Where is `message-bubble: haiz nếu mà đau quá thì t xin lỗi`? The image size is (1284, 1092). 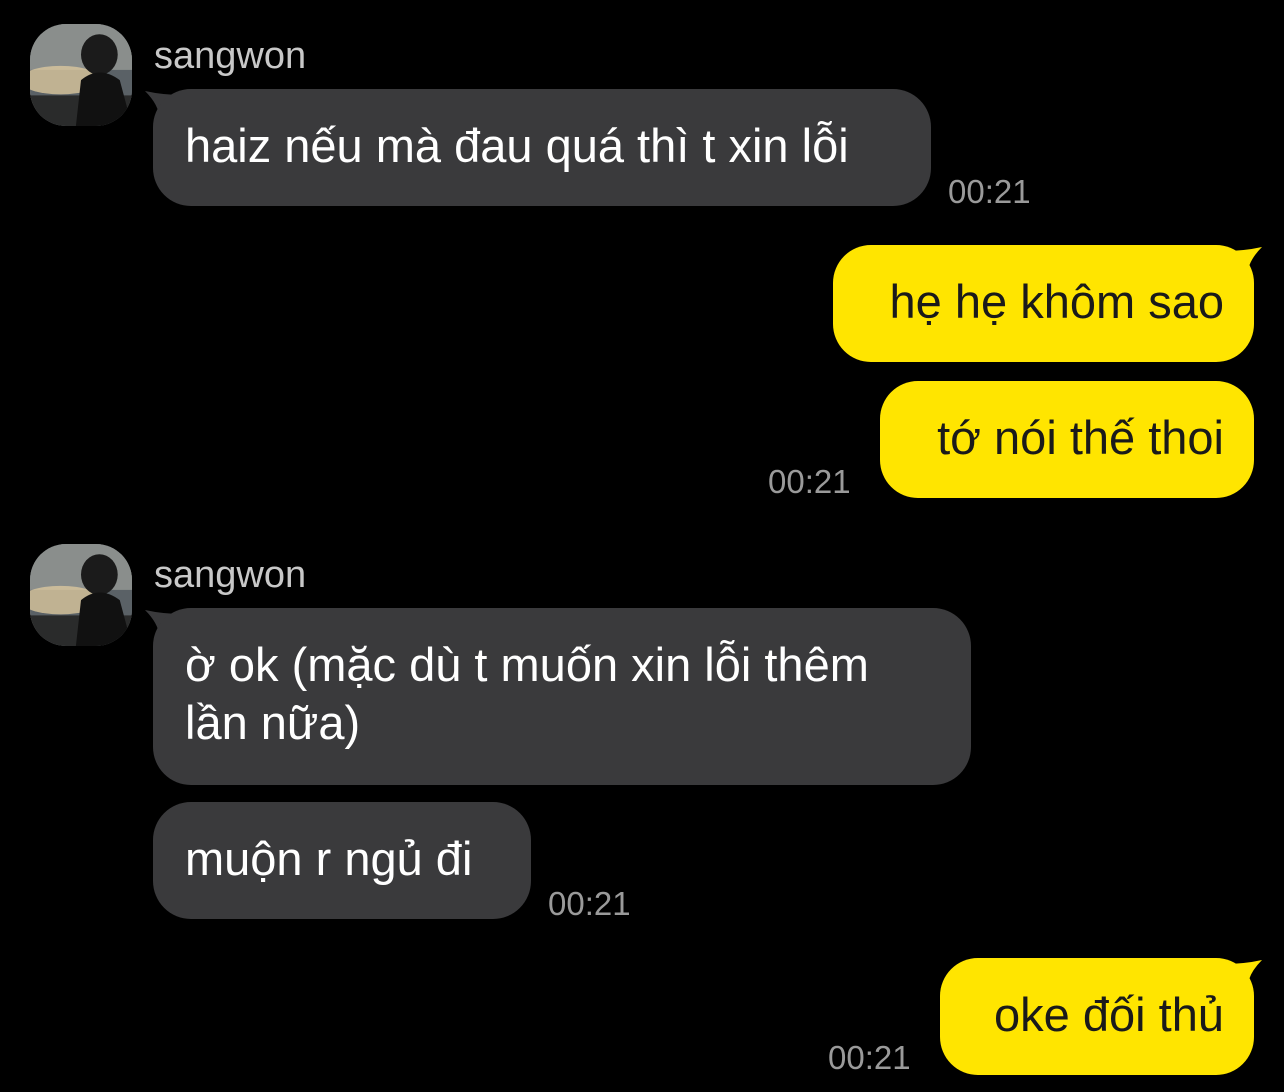 message-bubble: haiz nếu mà đau quá thì t xin lỗi is located at coordinates (542, 147).